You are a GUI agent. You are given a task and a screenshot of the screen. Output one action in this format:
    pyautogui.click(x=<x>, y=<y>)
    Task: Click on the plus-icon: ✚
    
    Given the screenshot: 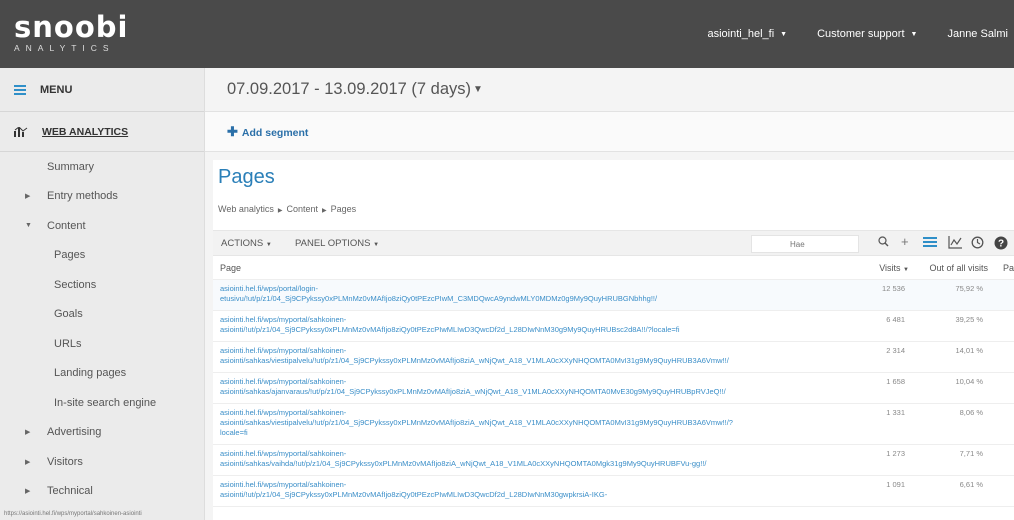 What is the action you would take?
    pyautogui.click(x=232, y=131)
    